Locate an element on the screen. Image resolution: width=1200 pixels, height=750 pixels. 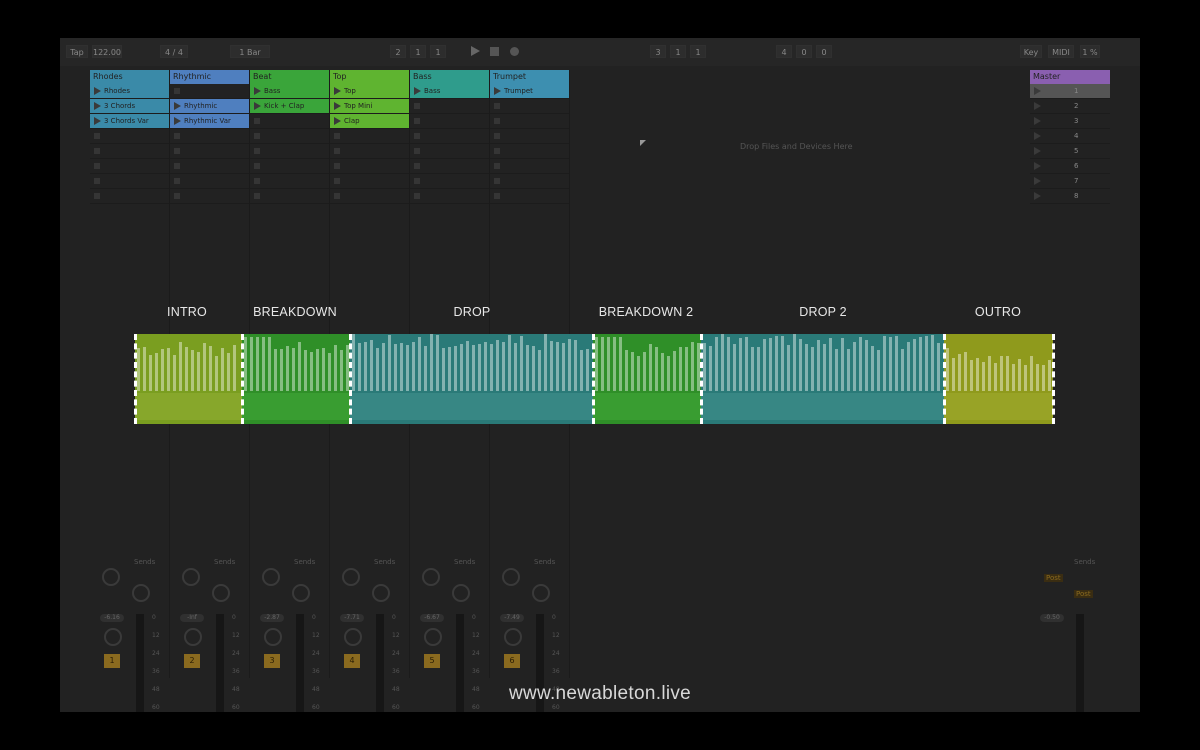
track-title: Rhythmic is located at coordinates (209, 77).